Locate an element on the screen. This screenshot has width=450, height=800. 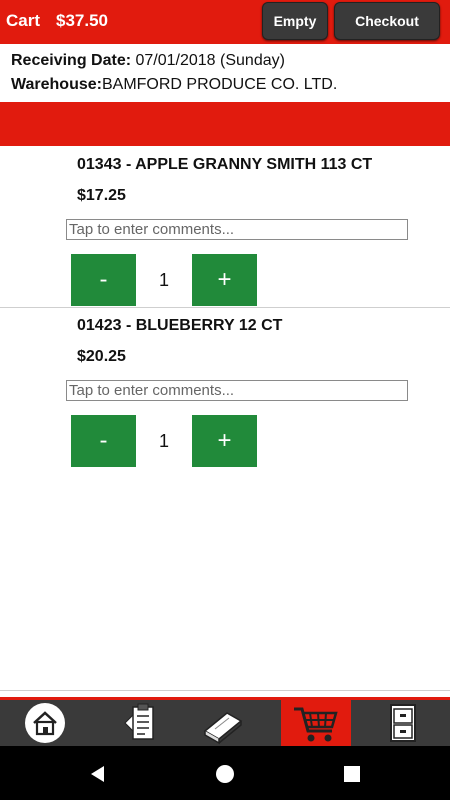
nav-catalog is located at coordinates (223, 723).